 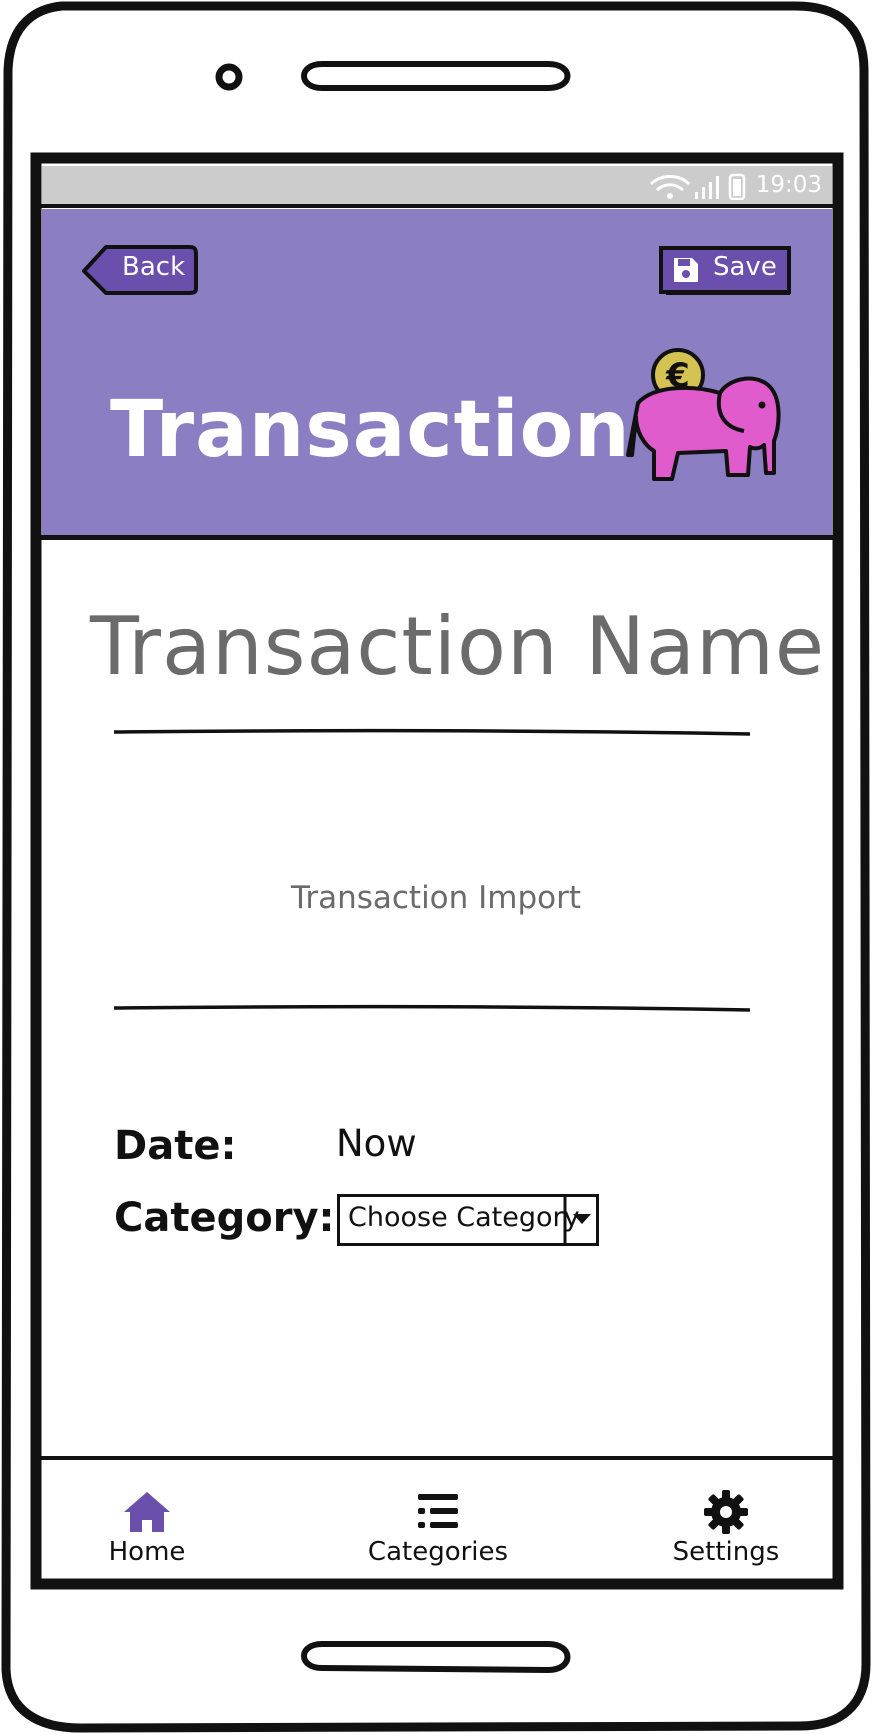 I want to click on wifi-icon, so click(x=670, y=187).